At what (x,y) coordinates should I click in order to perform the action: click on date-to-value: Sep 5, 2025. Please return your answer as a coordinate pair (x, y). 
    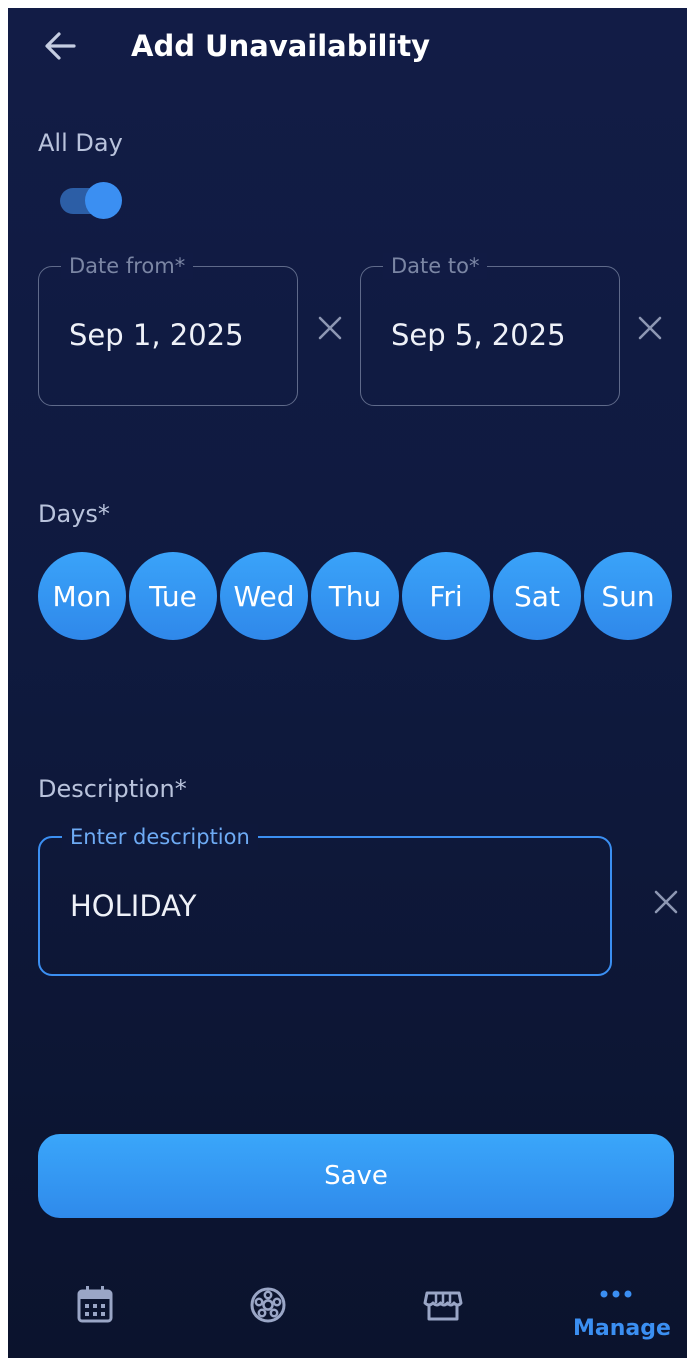
    Looking at the image, I should click on (478, 335).